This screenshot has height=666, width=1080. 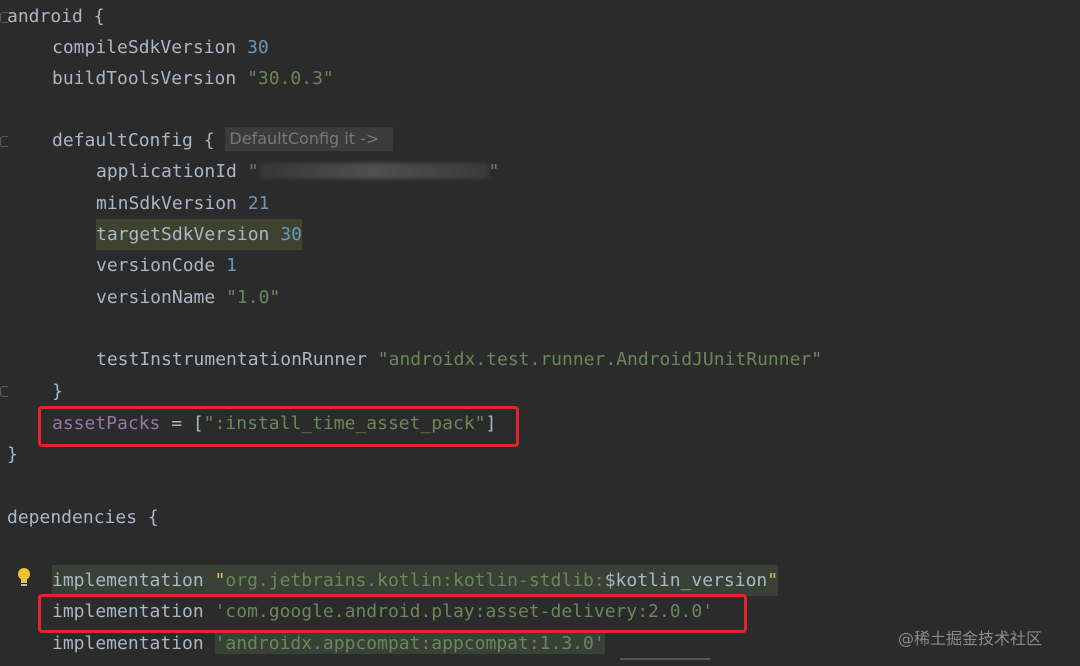 I want to click on code-line-1: android {, so click(x=56, y=16).